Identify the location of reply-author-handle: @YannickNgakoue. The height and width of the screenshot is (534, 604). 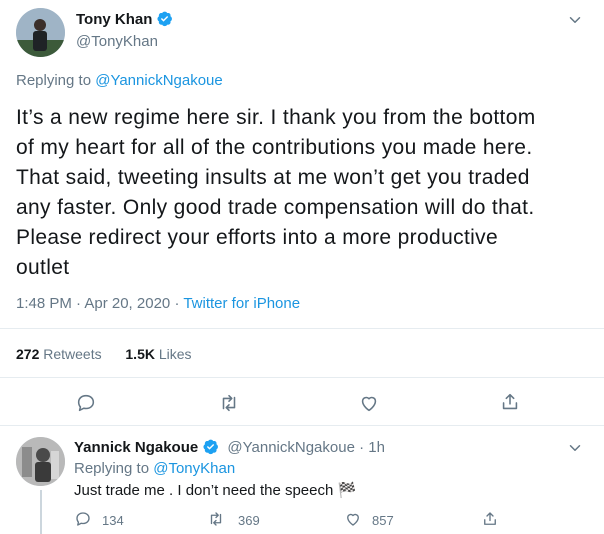
(291, 447).